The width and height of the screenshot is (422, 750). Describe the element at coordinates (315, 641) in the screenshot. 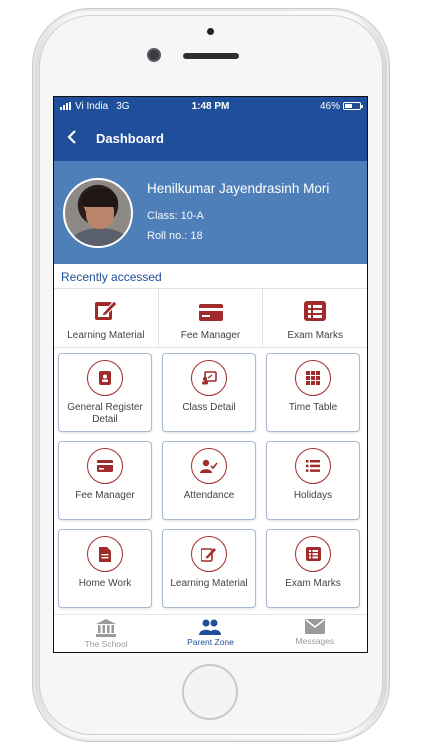

I see `nav-label: Messages` at that location.